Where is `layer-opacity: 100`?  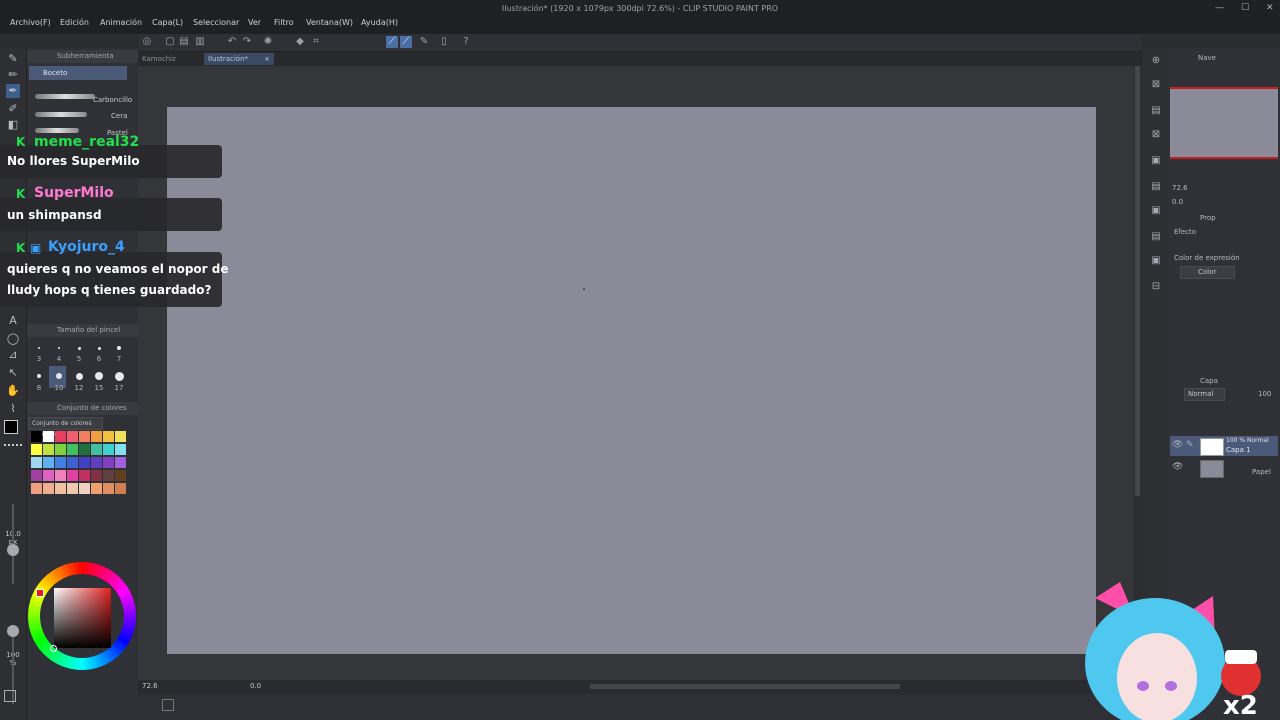
layer-opacity: 100 is located at coordinates (1264, 394).